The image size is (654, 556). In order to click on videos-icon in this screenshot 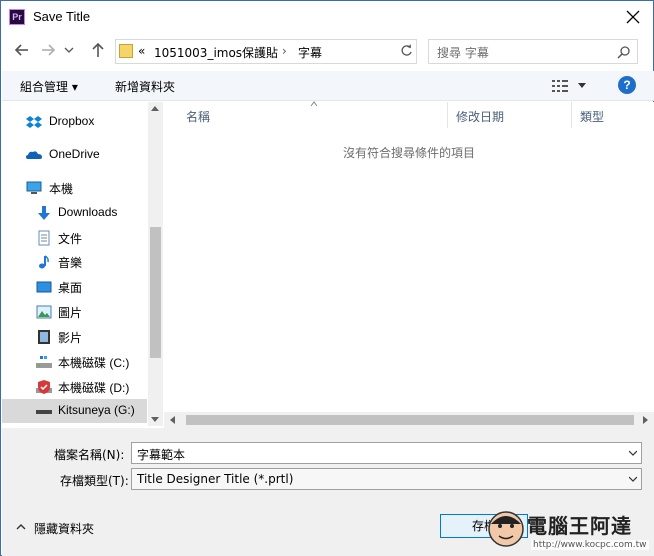, I will do `click(44, 337)`.